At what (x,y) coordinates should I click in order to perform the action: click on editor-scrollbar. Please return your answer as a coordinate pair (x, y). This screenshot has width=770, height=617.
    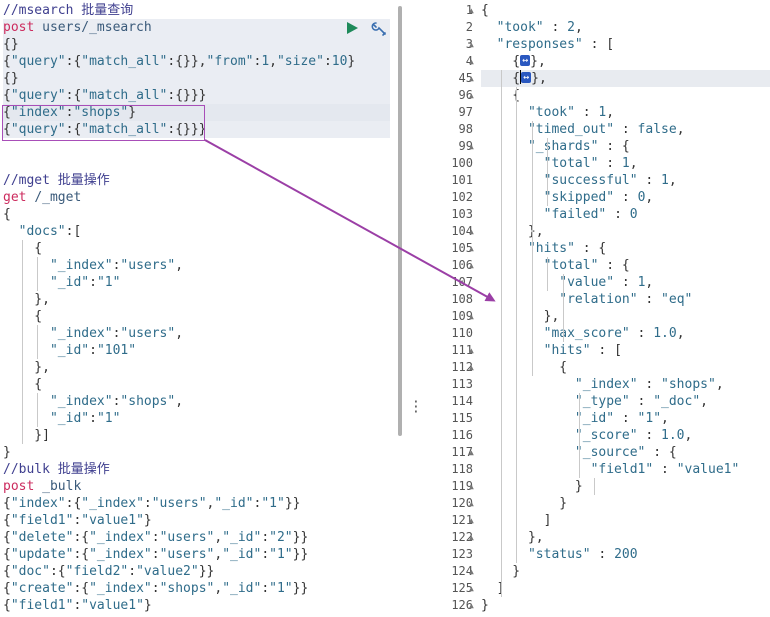
    Looking at the image, I should click on (400, 221).